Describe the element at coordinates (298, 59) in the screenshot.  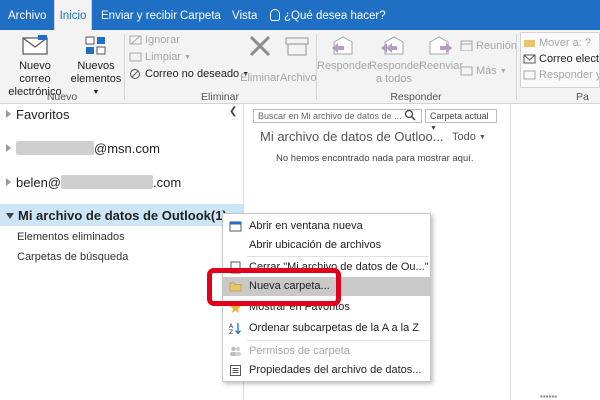
I see `archive-button: Archivo` at that location.